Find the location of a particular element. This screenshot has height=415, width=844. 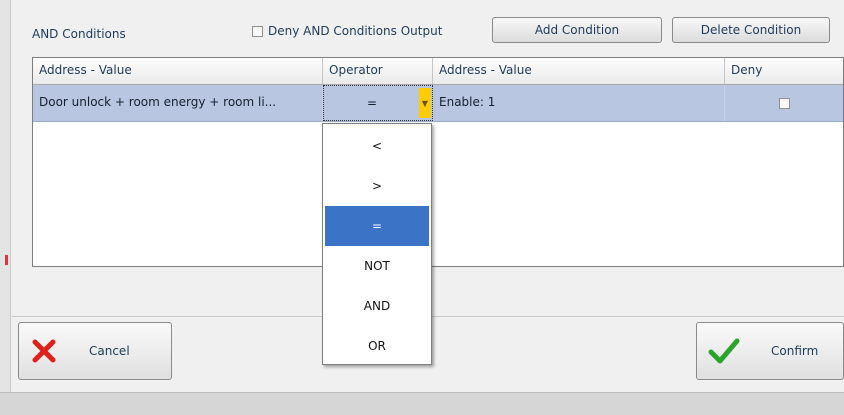

operator-dropdown-list: < > = NOT AND OR is located at coordinates (377, 244).